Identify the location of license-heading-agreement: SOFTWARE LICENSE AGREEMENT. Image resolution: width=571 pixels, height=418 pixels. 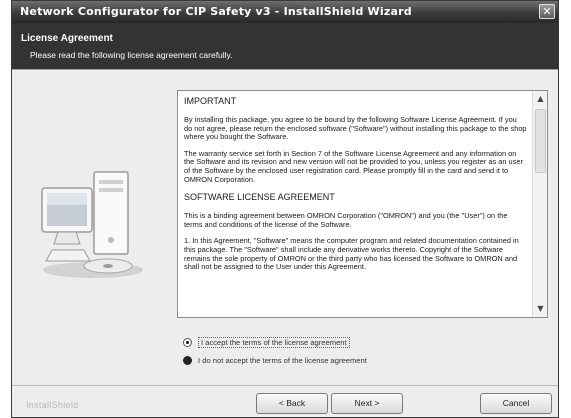
(259, 197).